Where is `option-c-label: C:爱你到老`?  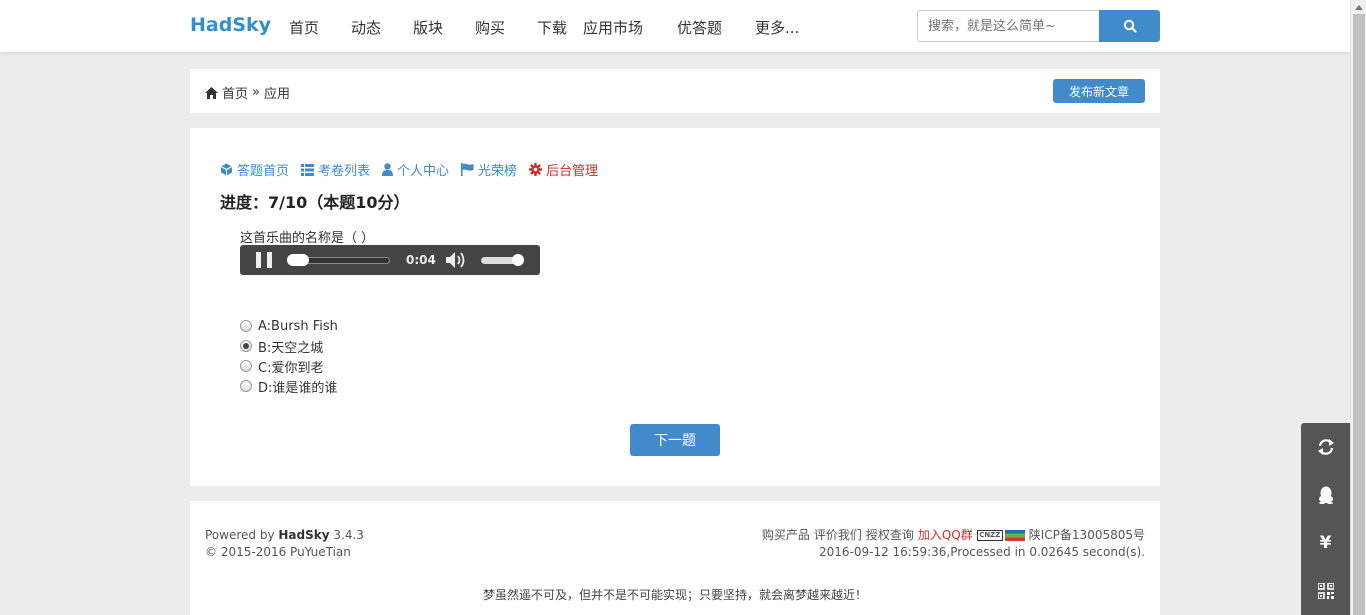 option-c-label: C:爱你到老 is located at coordinates (291, 368).